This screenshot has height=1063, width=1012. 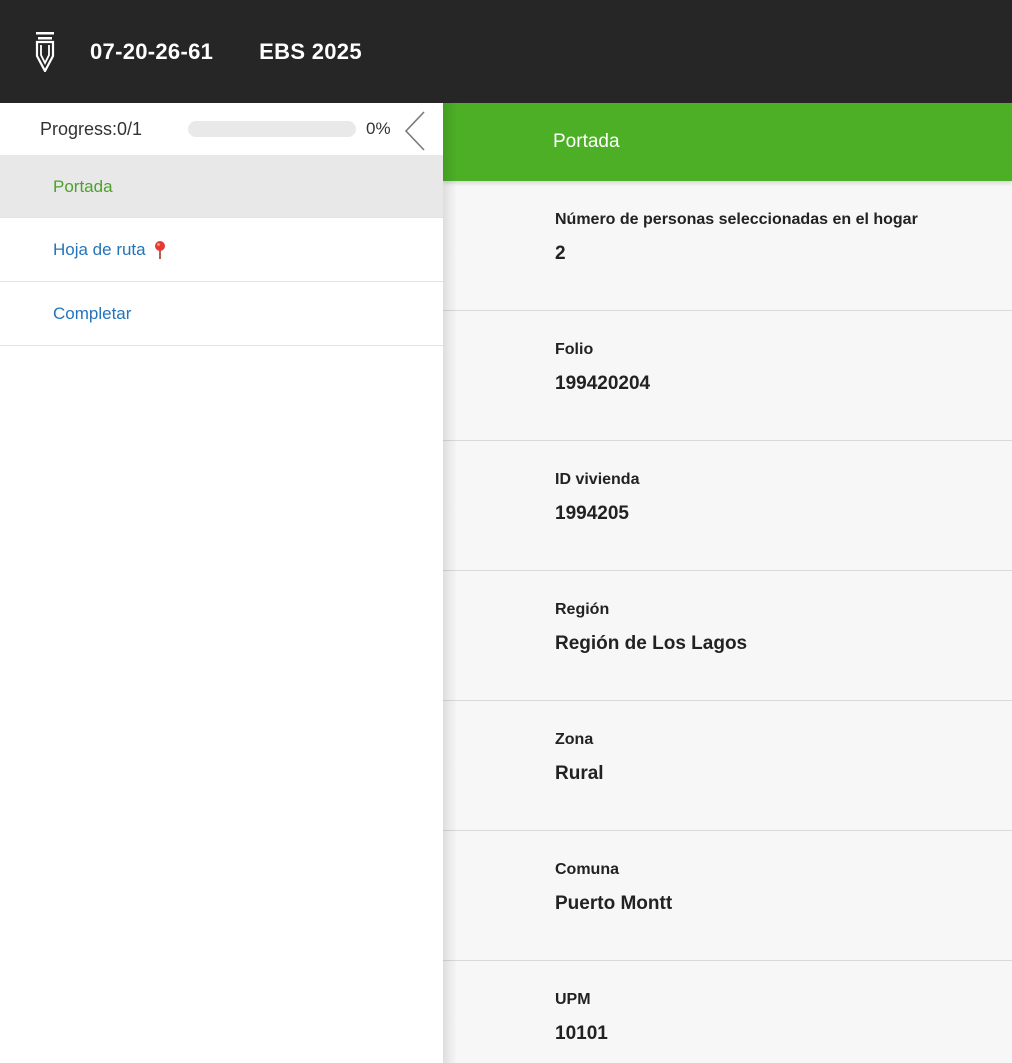 What do you see at coordinates (651, 643) in the screenshot?
I see `field-value: Región de Los Lagos` at bounding box center [651, 643].